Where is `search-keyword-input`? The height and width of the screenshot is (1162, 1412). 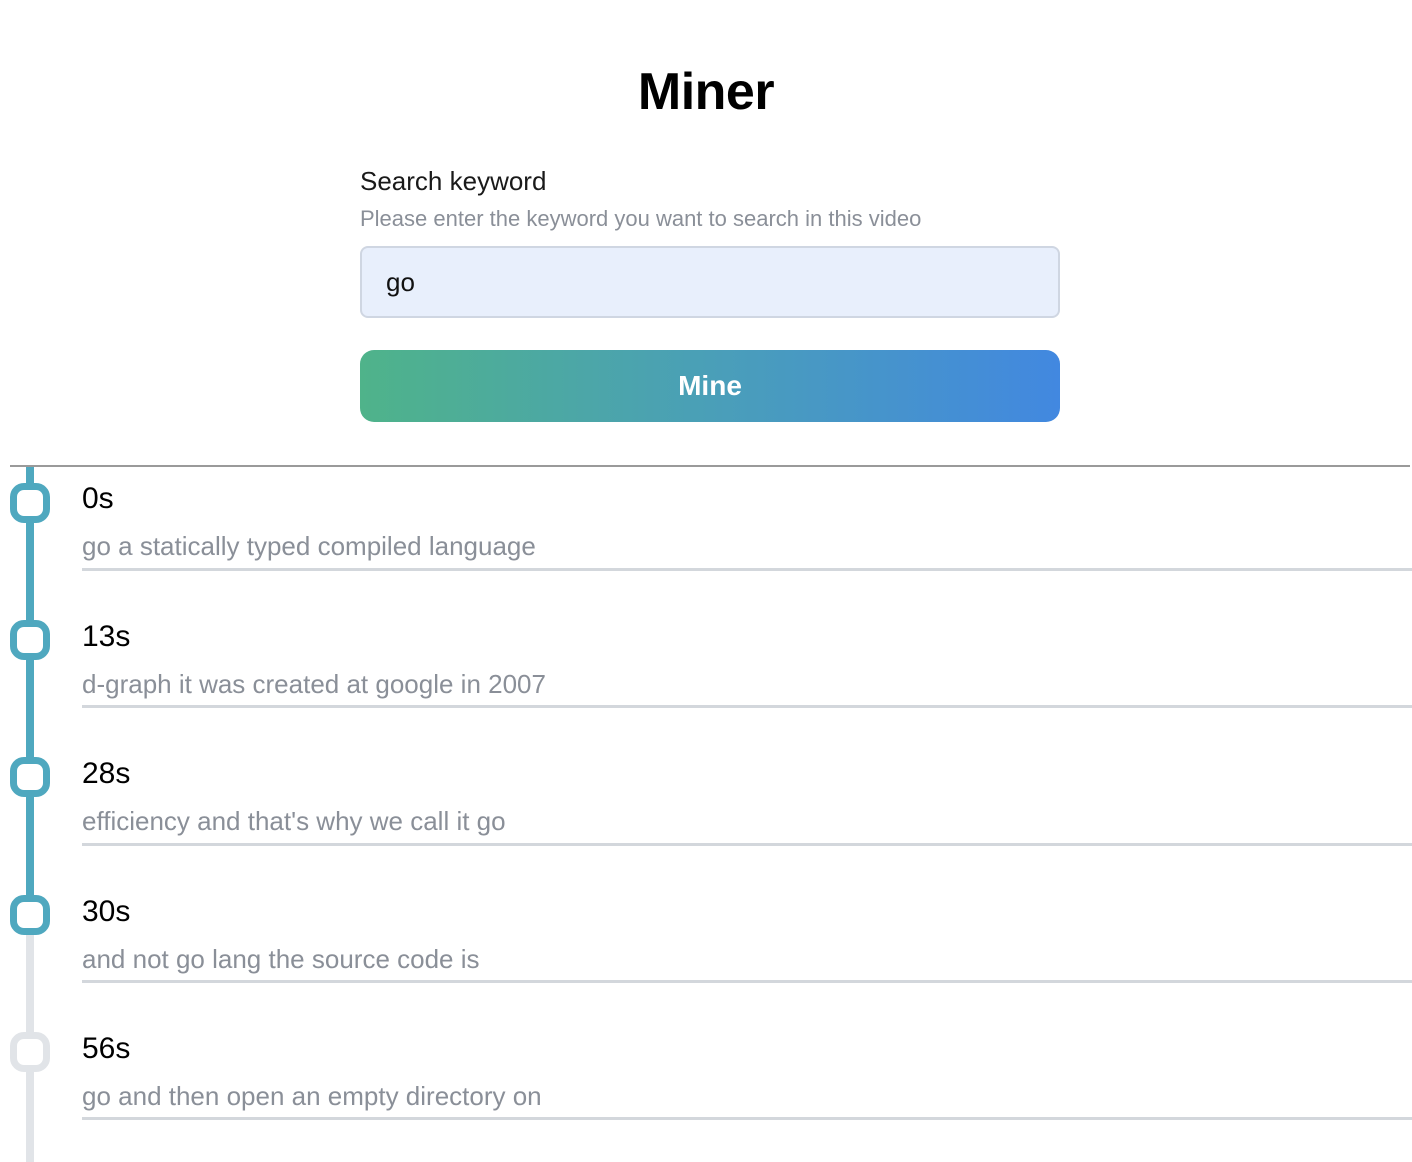 search-keyword-input is located at coordinates (710, 282).